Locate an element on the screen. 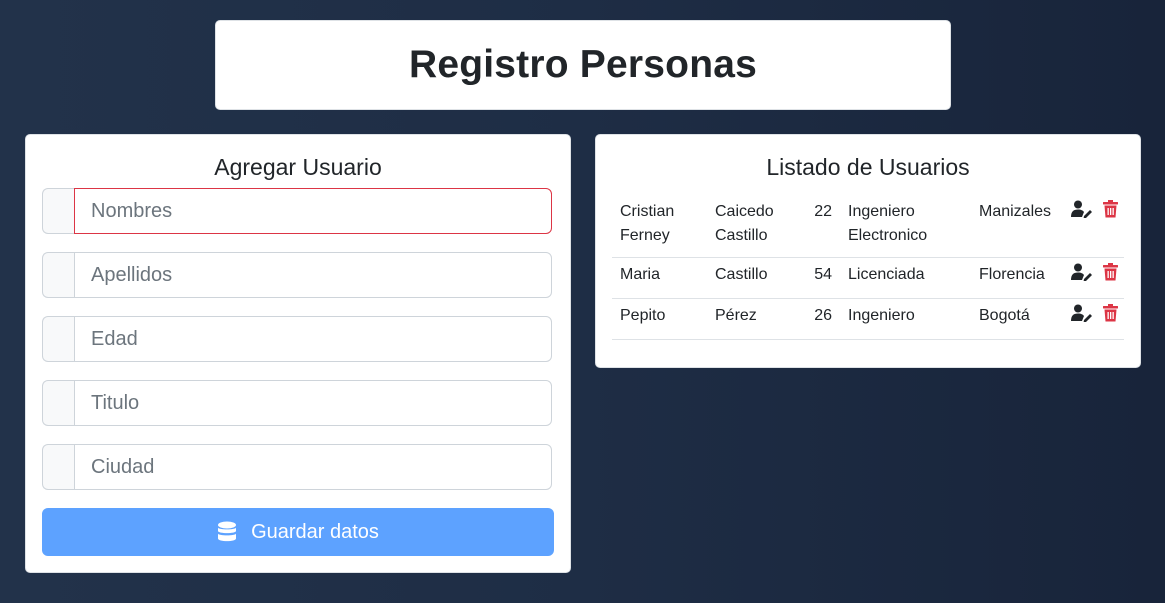 The height and width of the screenshot is (603, 1165). cell-edad: 22 is located at coordinates (821, 226).